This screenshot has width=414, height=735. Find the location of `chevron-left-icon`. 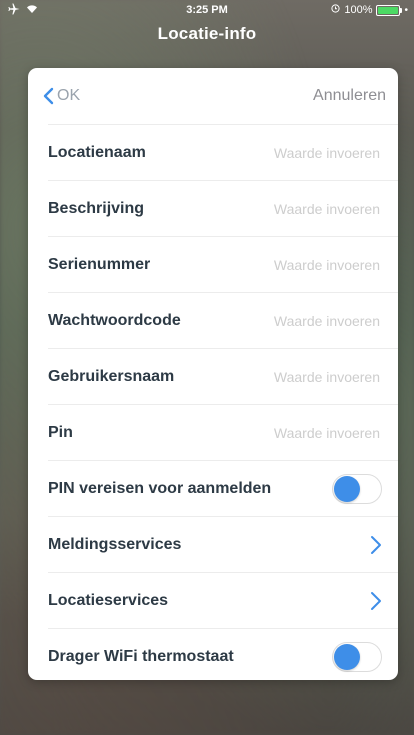

chevron-left-icon is located at coordinates (48, 96).